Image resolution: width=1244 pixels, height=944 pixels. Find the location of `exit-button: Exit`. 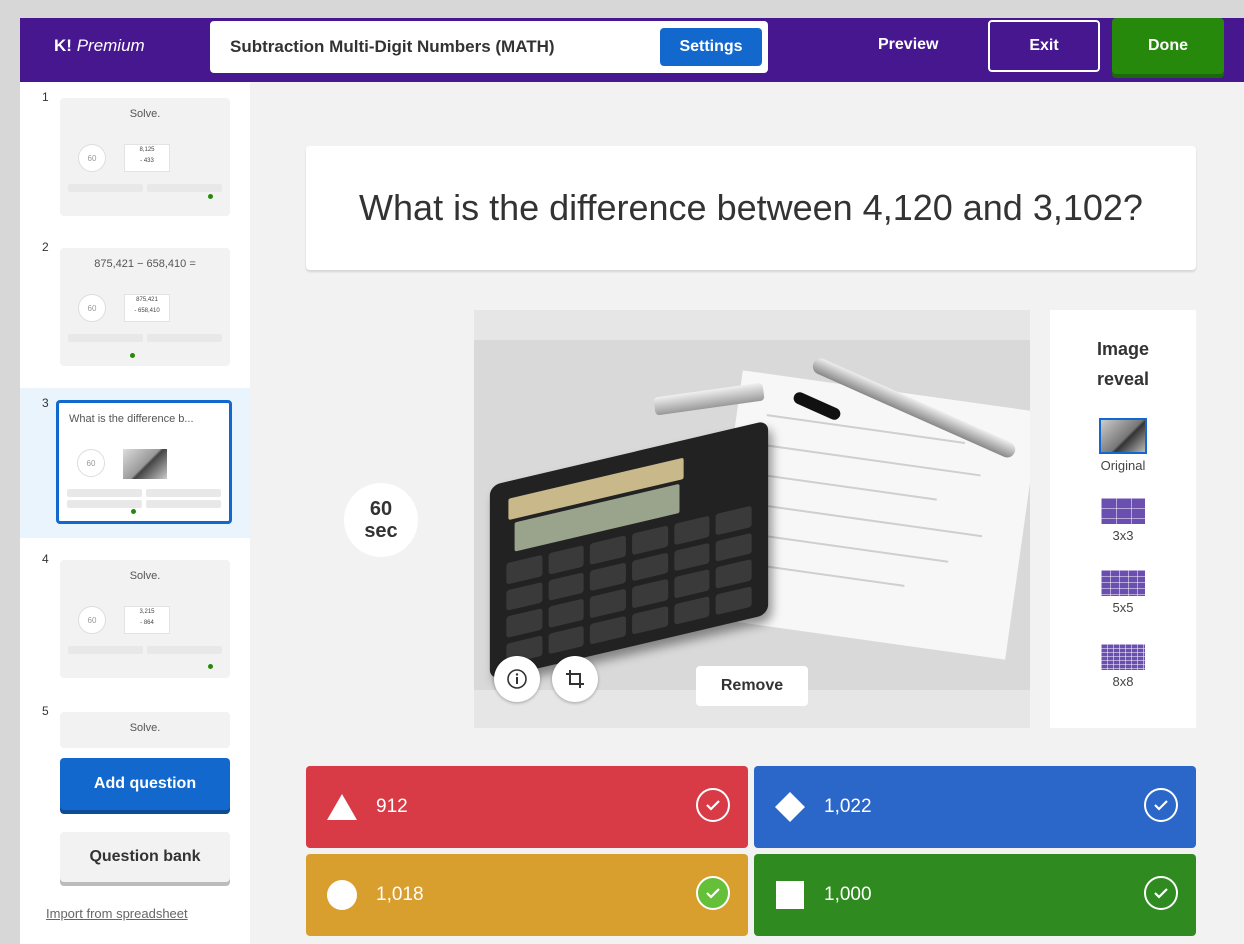

exit-button: Exit is located at coordinates (1044, 46).